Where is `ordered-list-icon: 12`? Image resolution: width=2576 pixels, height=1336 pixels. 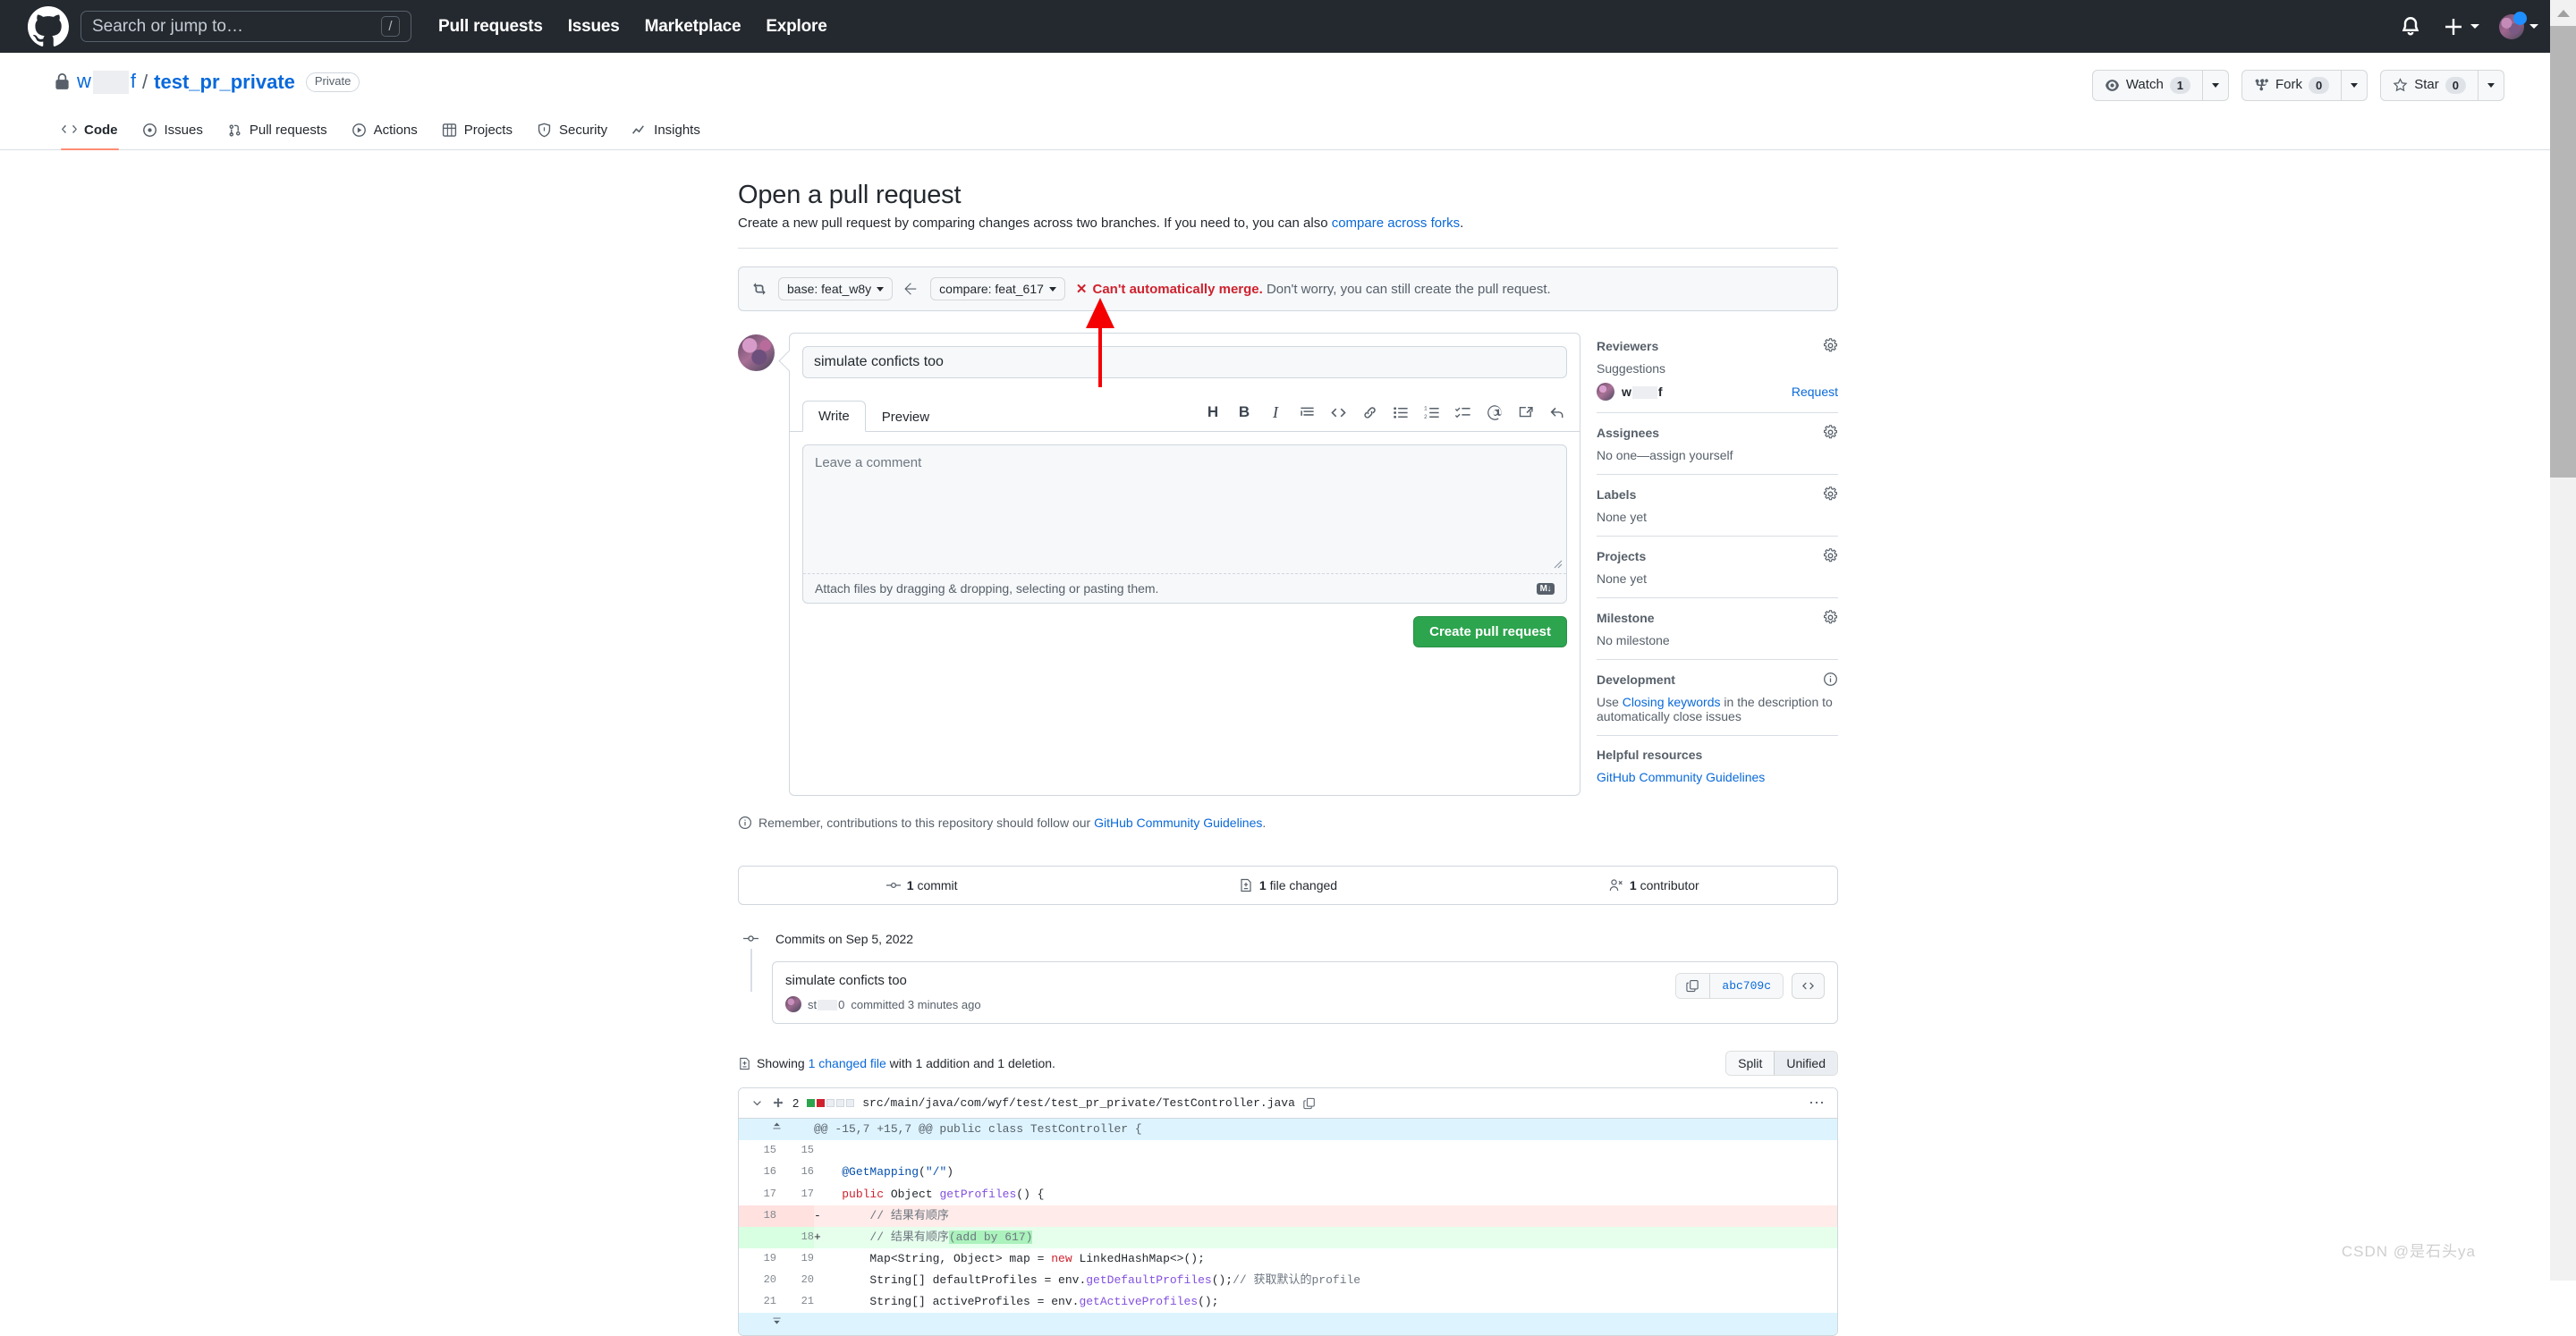
ordered-list-icon: 12 is located at coordinates (1432, 412).